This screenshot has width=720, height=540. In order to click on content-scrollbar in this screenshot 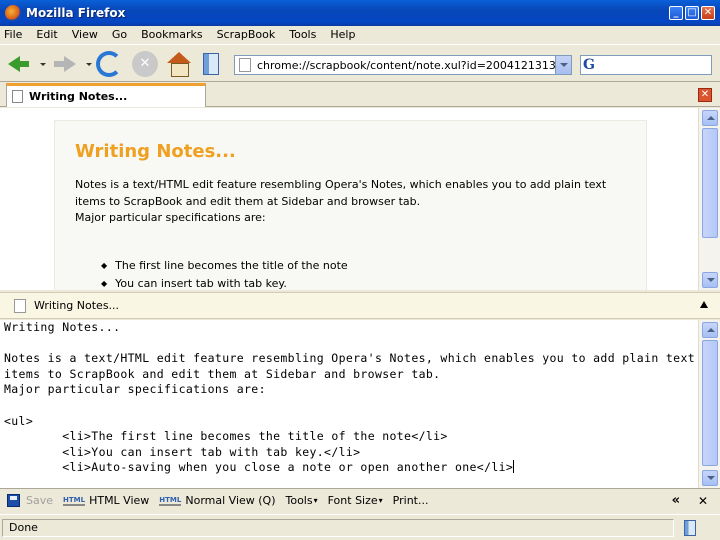, I will do `click(709, 199)`.